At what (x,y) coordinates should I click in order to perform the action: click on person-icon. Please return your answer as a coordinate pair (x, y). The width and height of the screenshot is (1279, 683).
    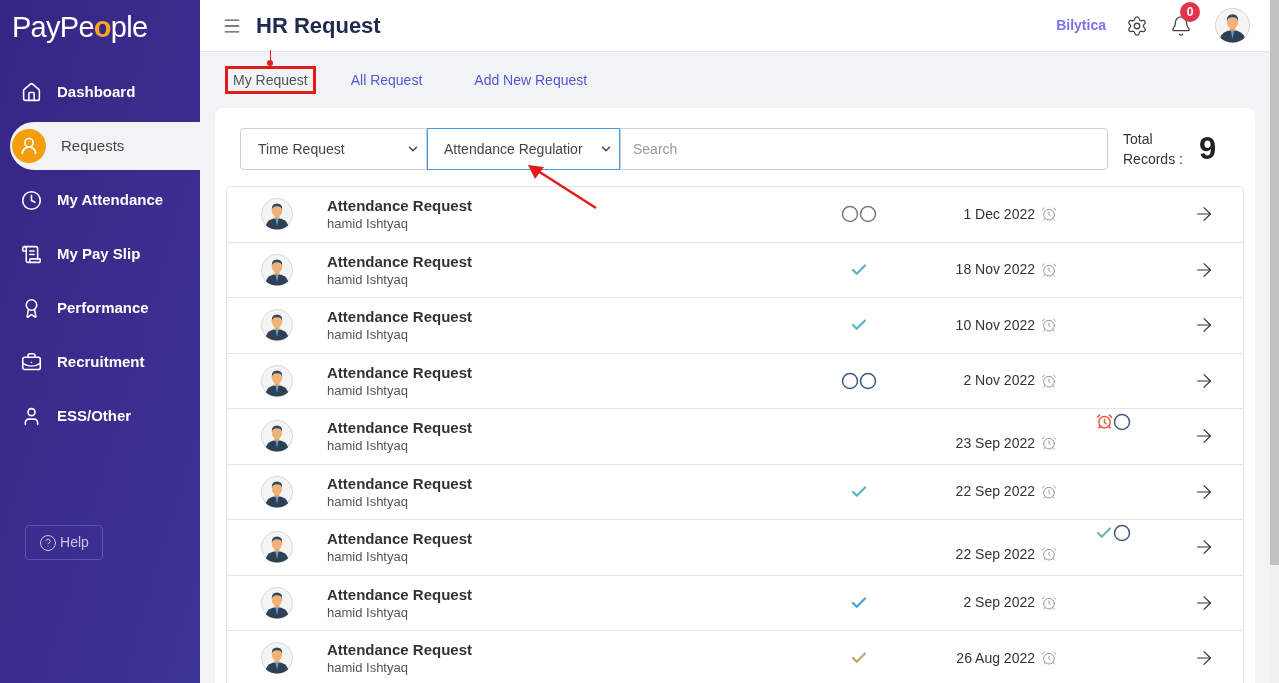
    Looking at the image, I should click on (29, 146).